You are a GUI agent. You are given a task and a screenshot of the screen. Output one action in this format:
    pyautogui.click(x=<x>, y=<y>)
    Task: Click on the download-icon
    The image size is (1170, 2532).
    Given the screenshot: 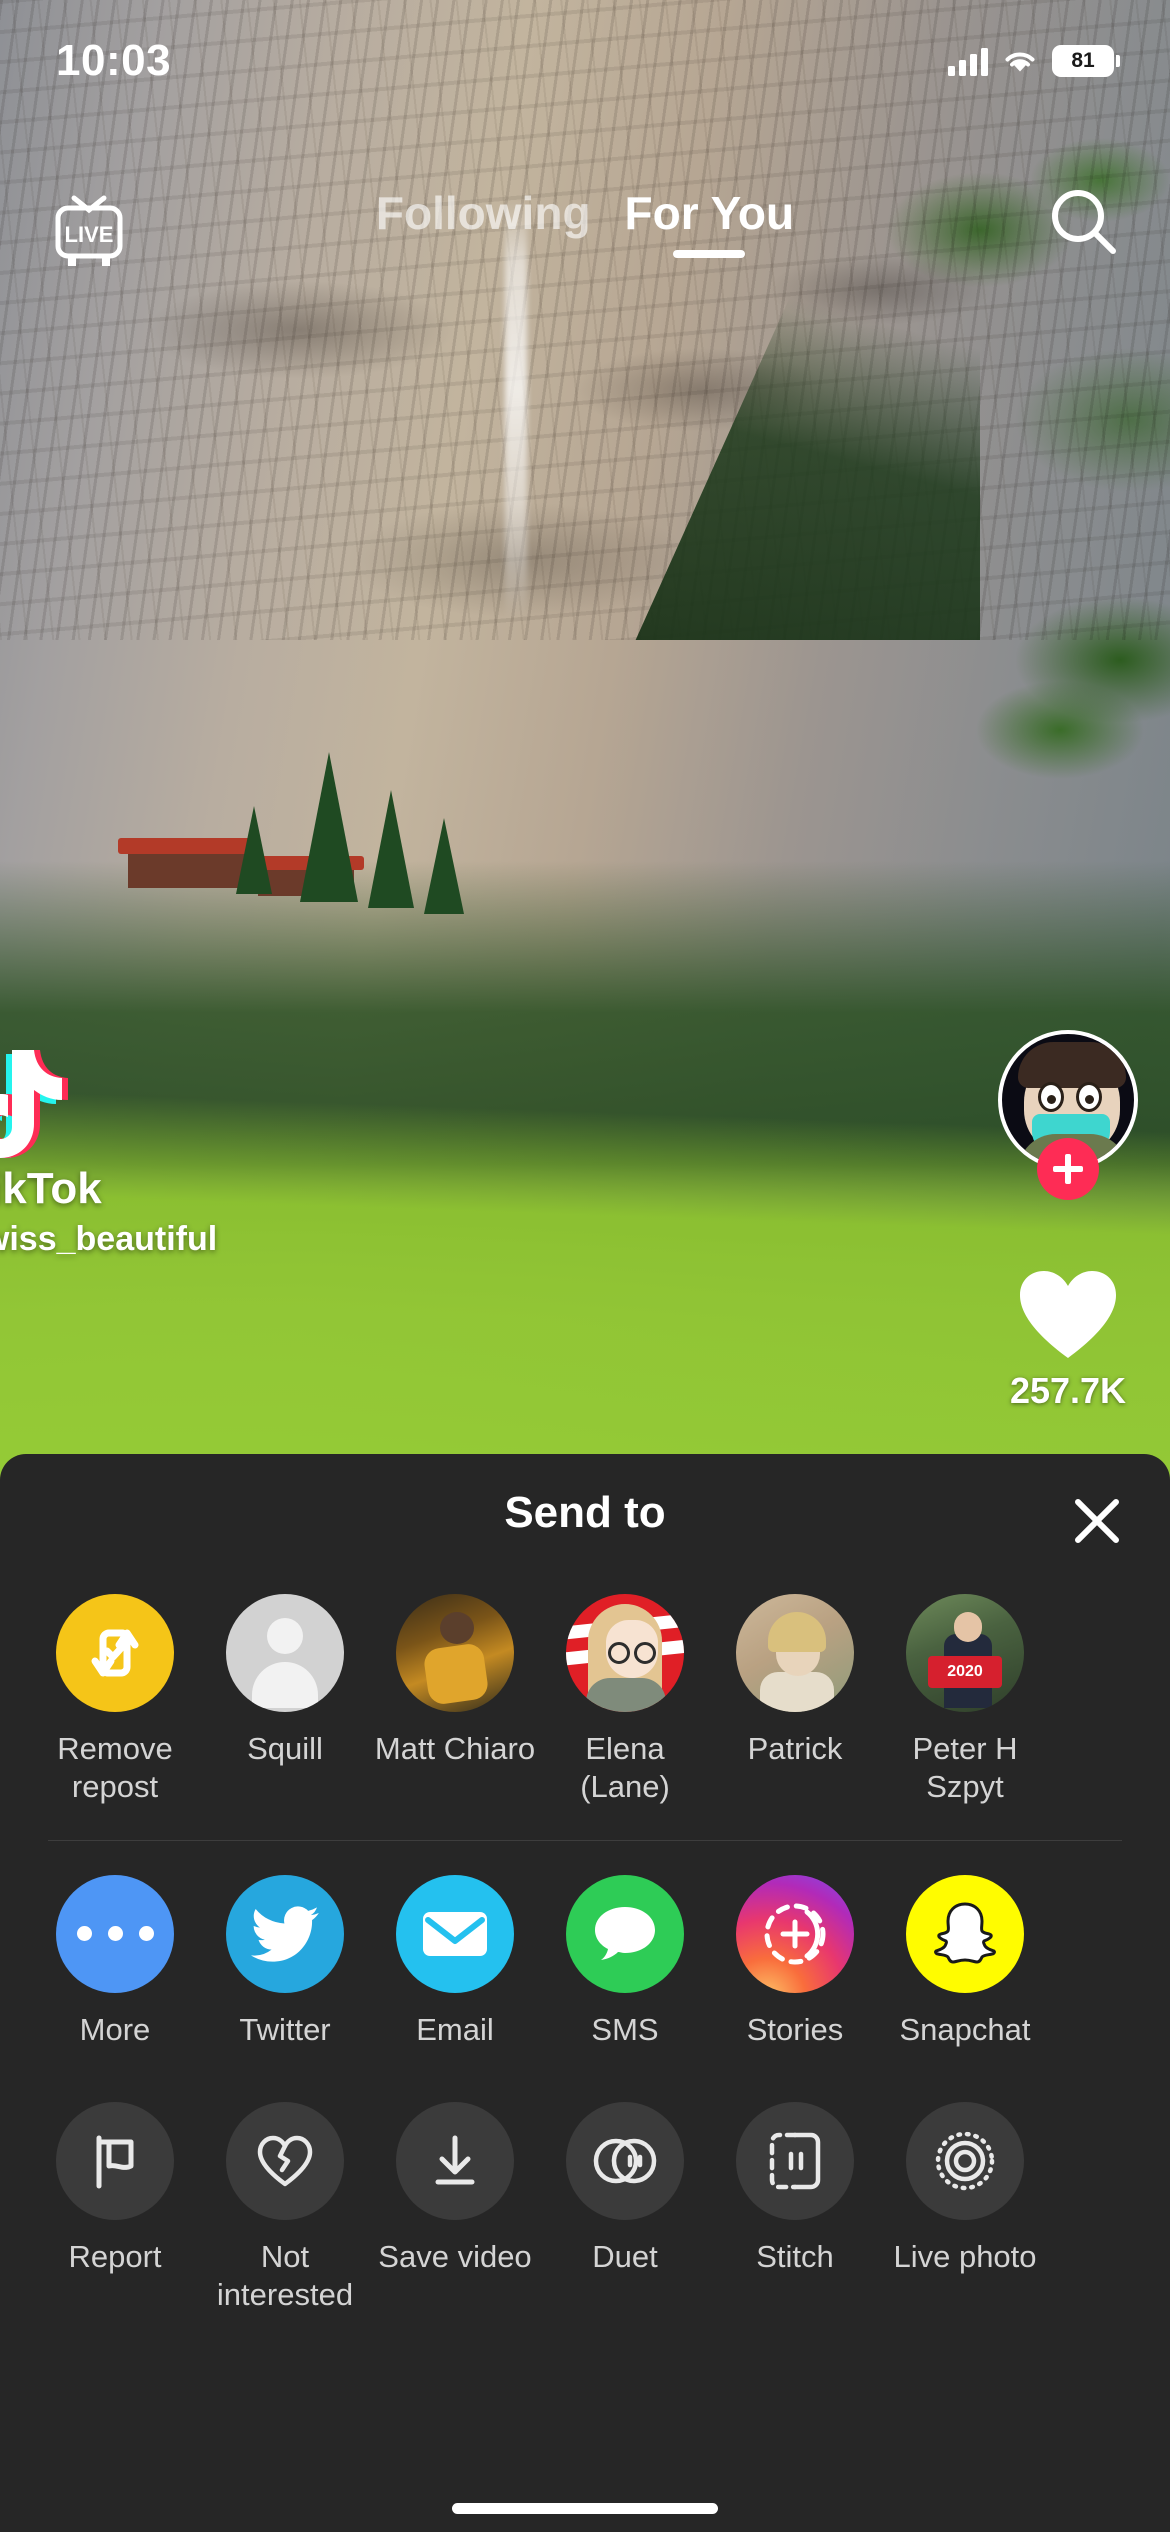 What is the action you would take?
    pyautogui.click(x=455, y=2161)
    